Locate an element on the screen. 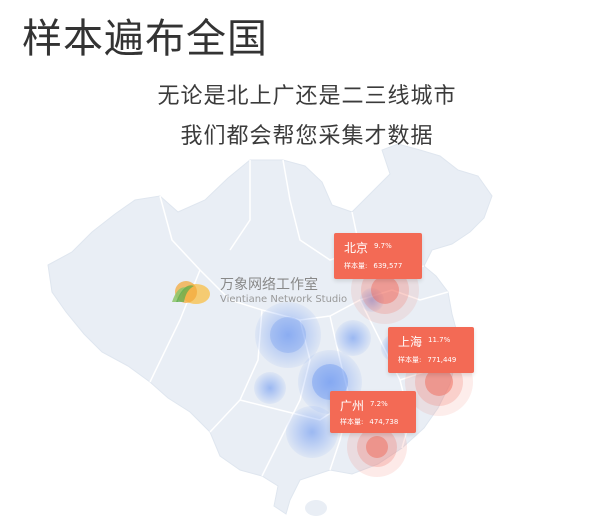  sample-value: 639,577 is located at coordinates (388, 266).